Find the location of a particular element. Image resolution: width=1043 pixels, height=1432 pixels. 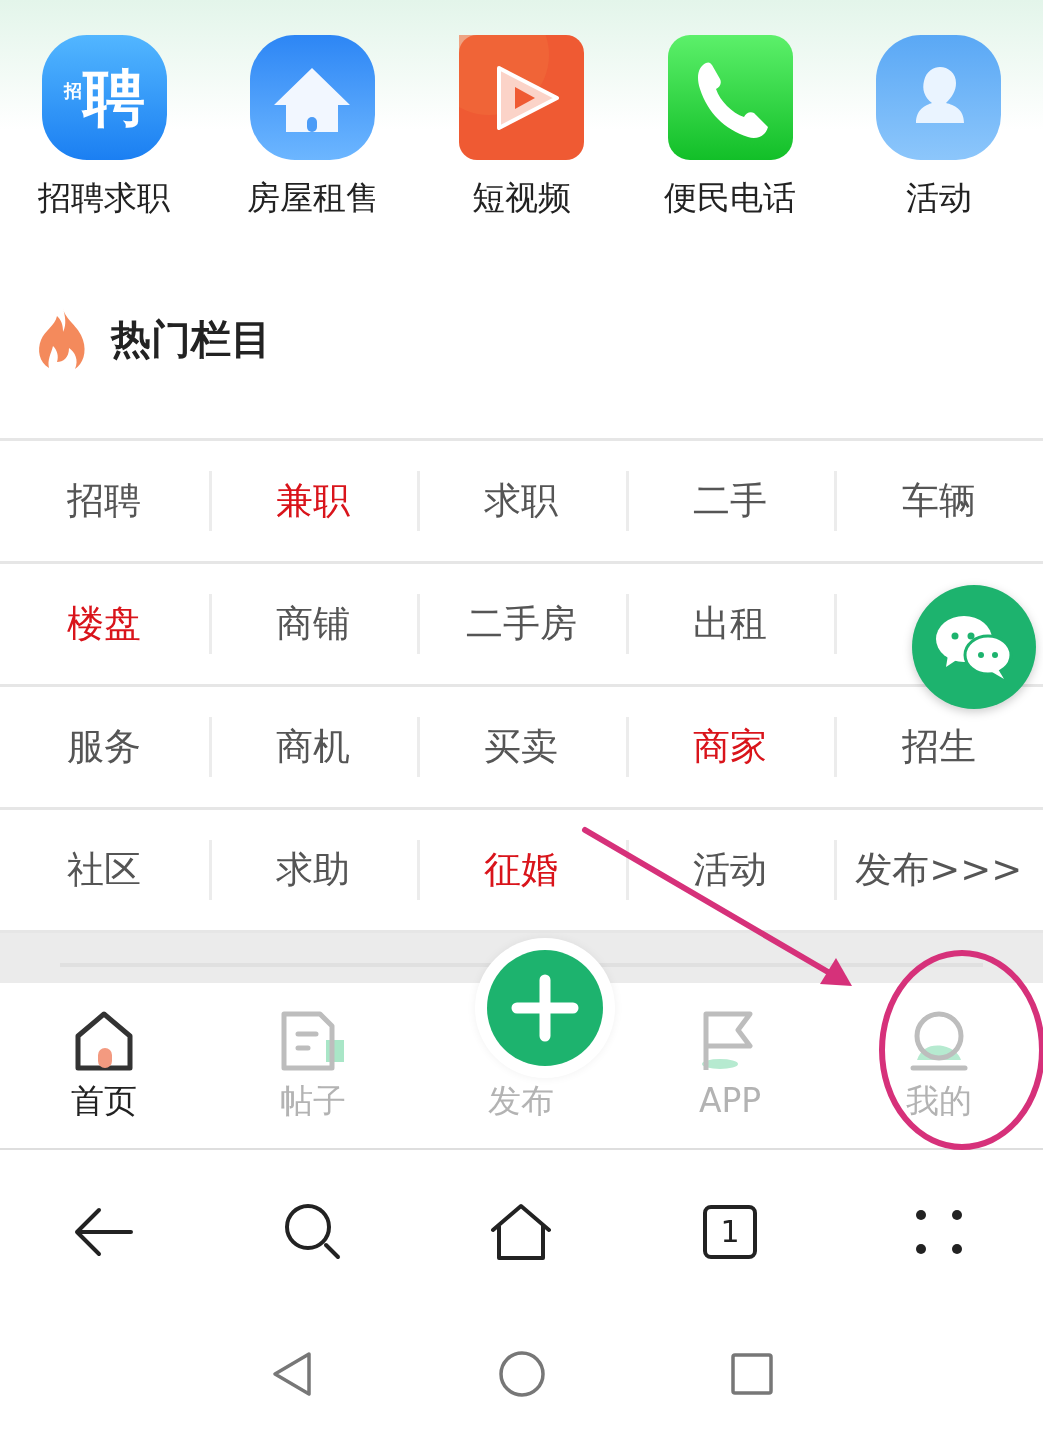

user-icon is located at coordinates (938, 1041).